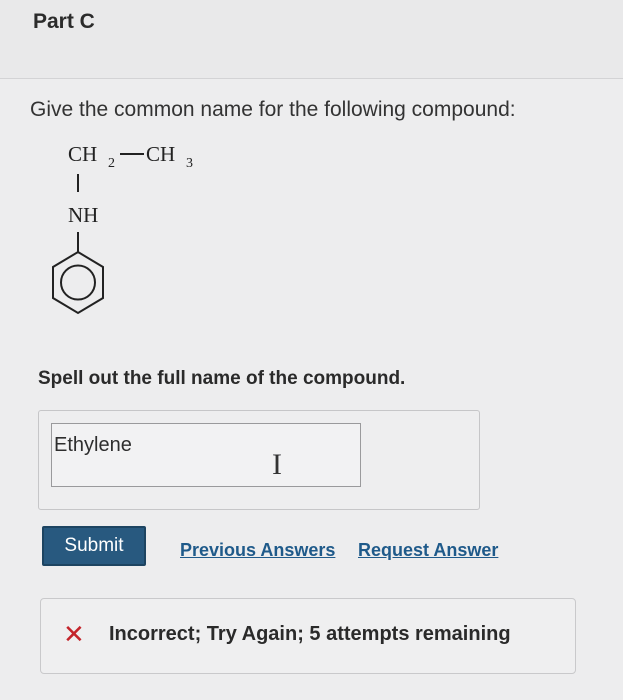 This screenshot has height=700, width=623. I want to click on ch3-label: CH, so click(160, 154).